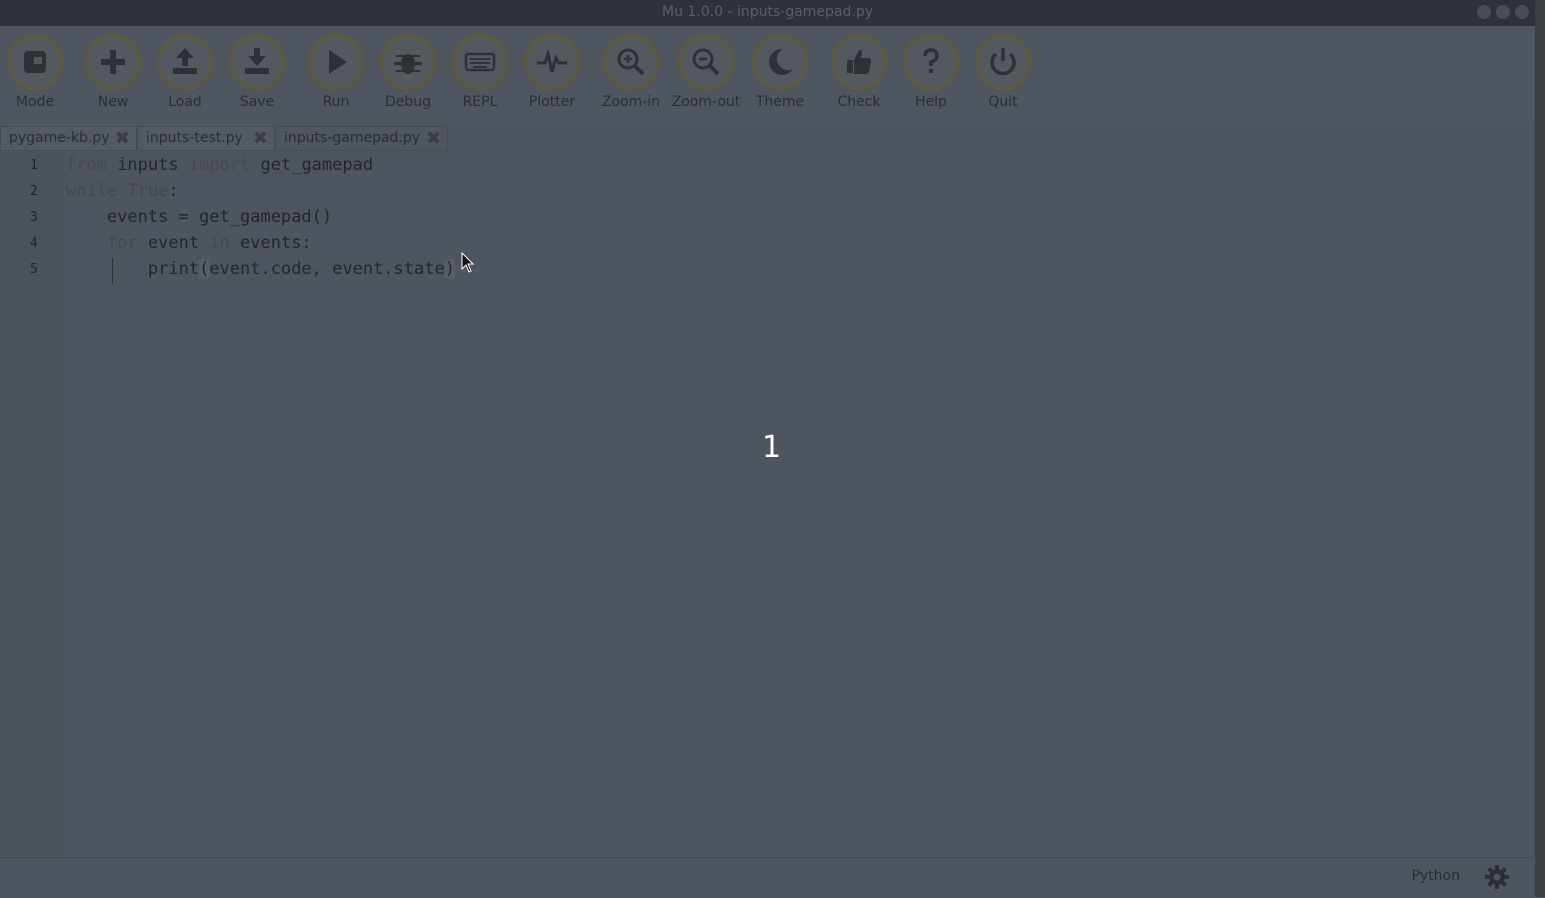  Describe the element at coordinates (859, 61) in the screenshot. I see `thumbs-up-icon` at that location.